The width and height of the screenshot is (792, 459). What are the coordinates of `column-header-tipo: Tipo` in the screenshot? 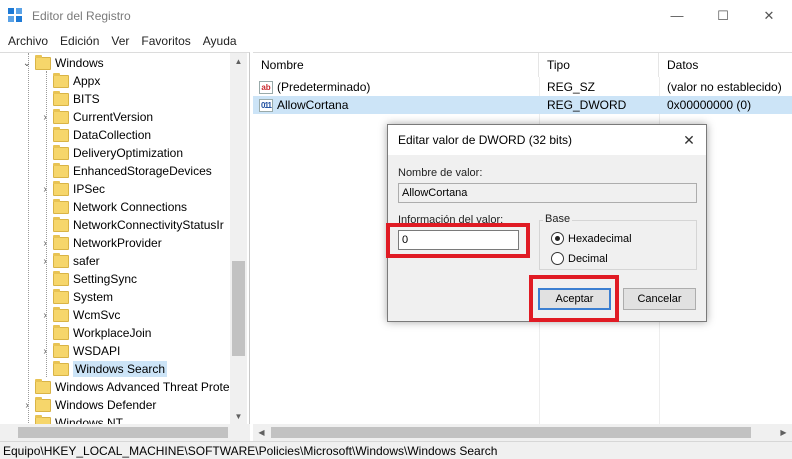 It's located at (599, 65).